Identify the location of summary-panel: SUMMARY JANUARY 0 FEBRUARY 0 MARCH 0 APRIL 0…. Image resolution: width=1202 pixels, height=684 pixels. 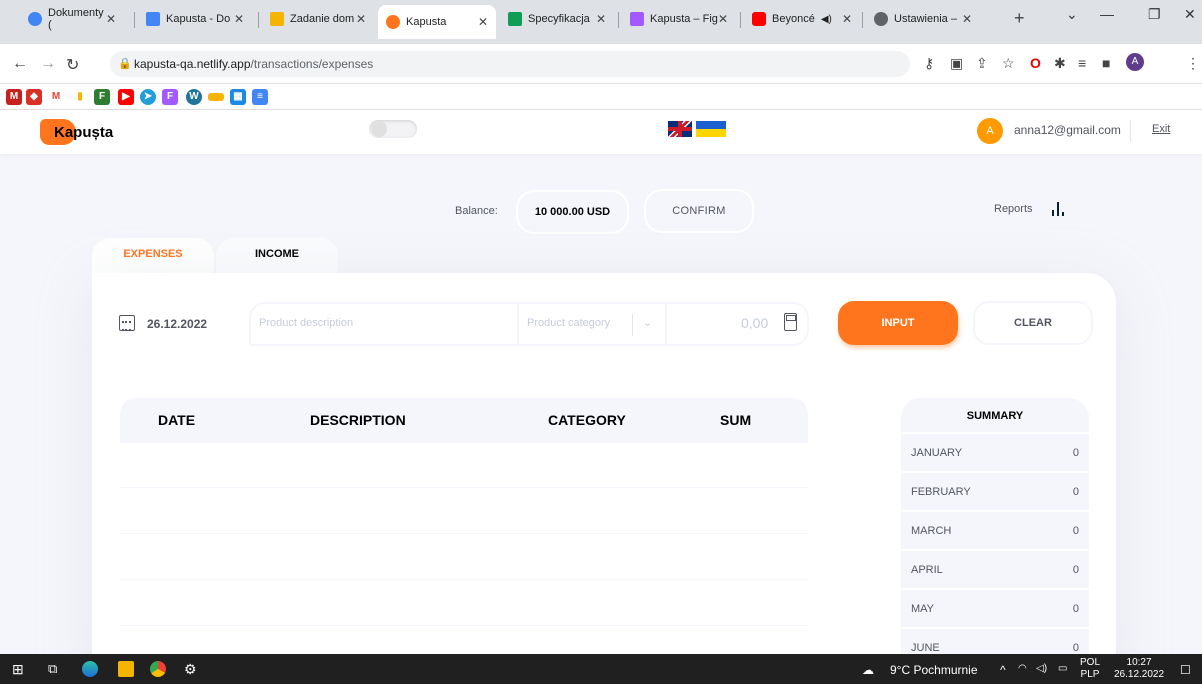
(995, 526).